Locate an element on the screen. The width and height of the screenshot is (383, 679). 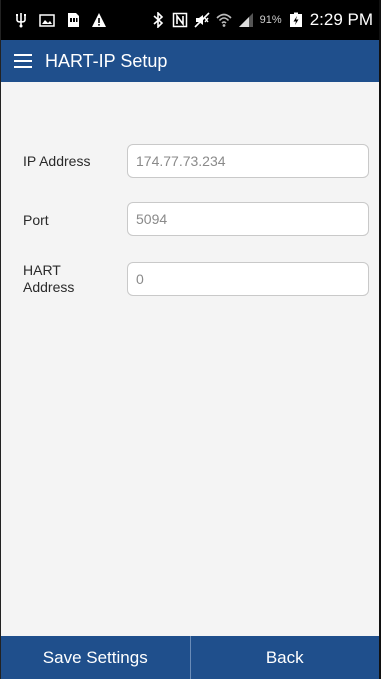
port-label: Port is located at coordinates (36, 220).